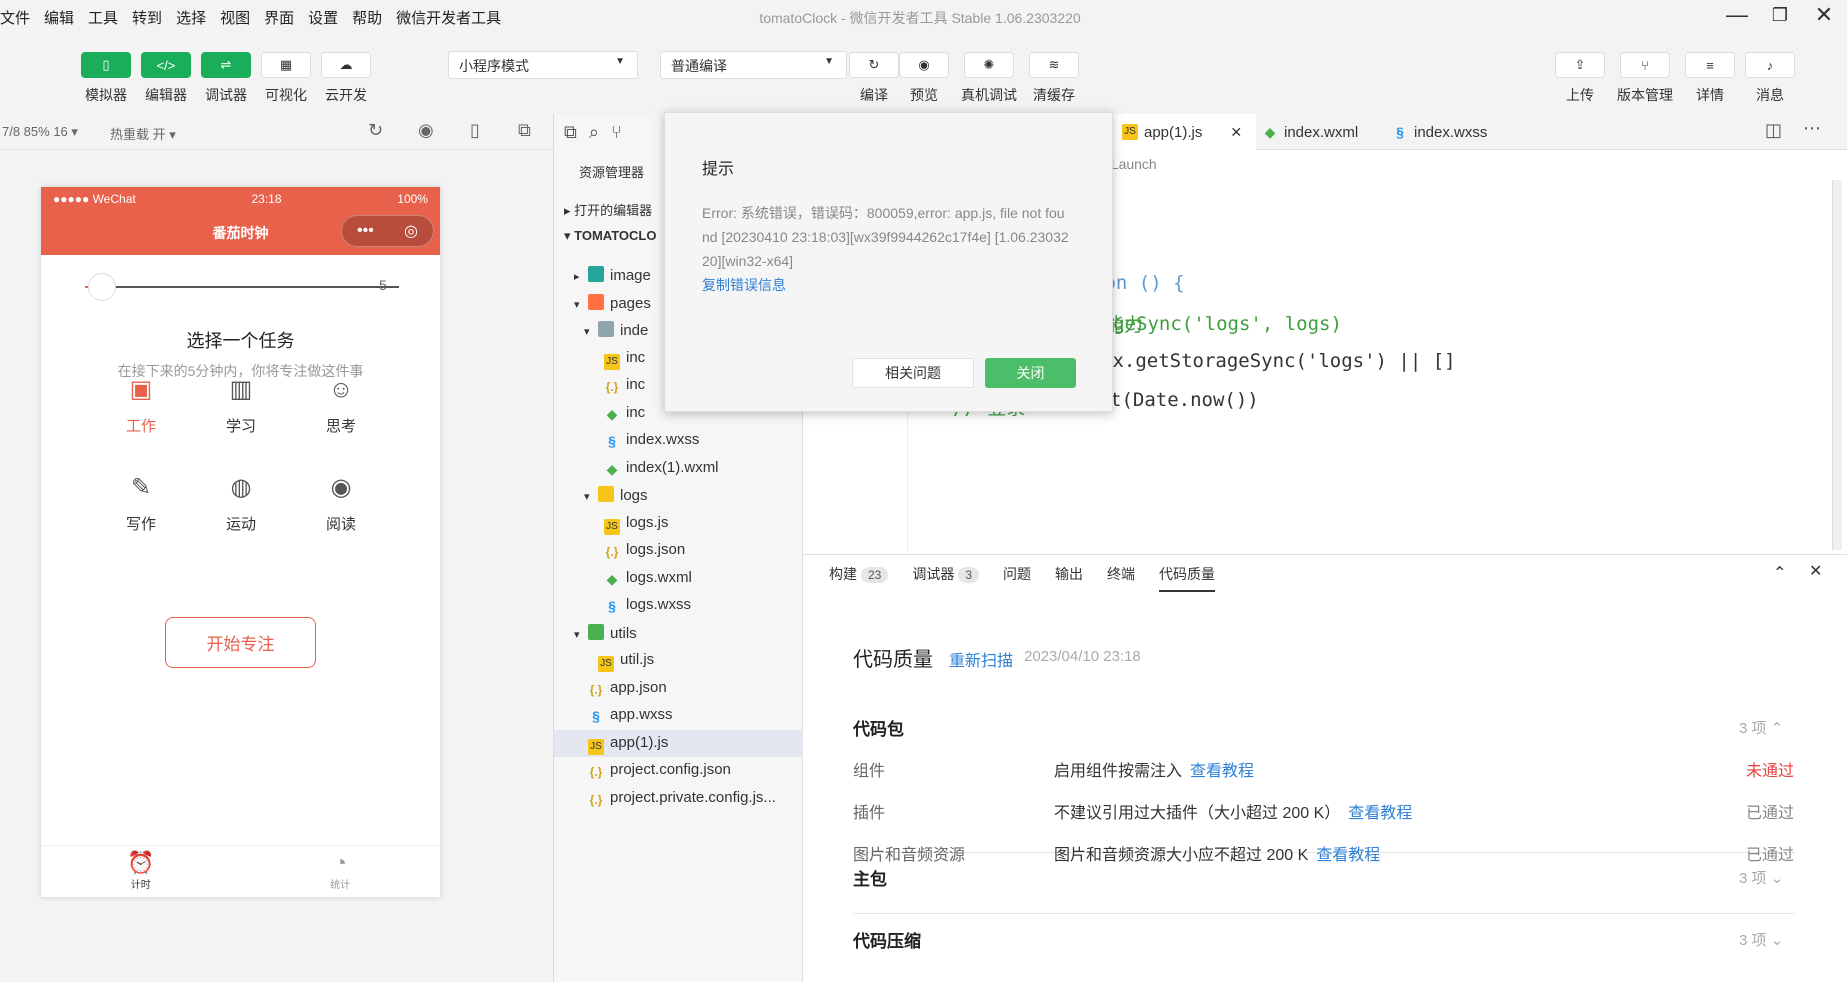 The width and height of the screenshot is (1847, 982). What do you see at coordinates (365, 231) in the screenshot?
I see `more-icon: •••` at bounding box center [365, 231].